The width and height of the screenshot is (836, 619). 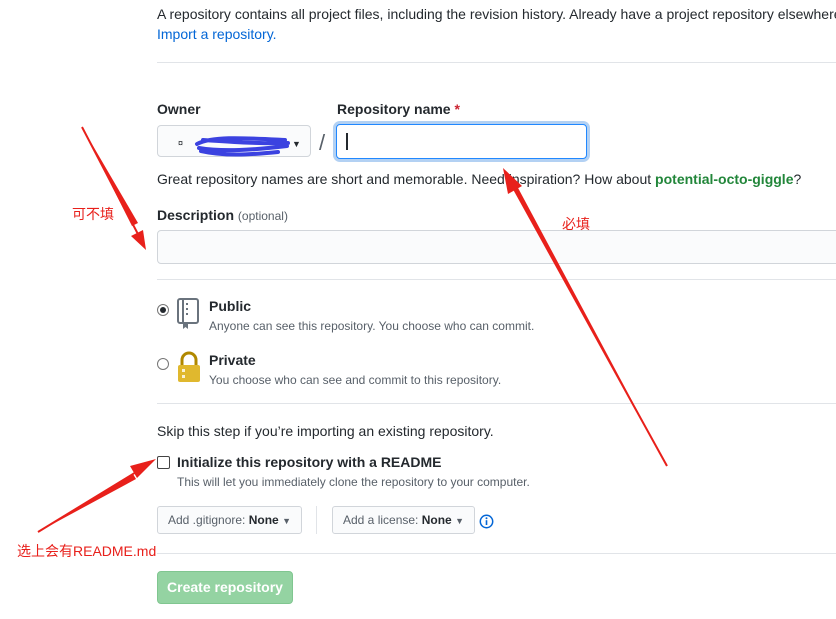 What do you see at coordinates (93, 214) in the screenshot?
I see `annotation-optional: 可不填` at bounding box center [93, 214].